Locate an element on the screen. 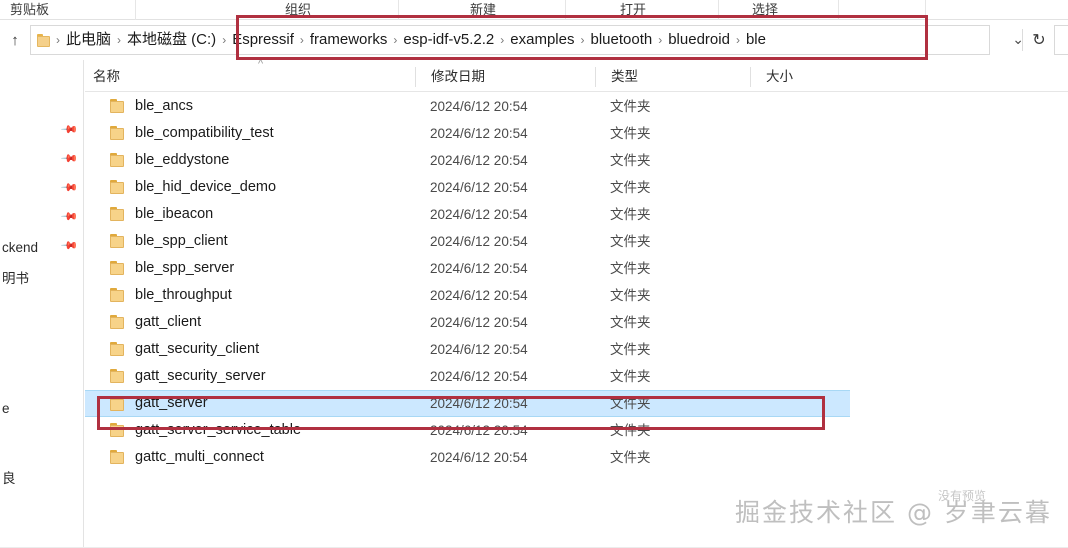  breadcrumb-item-5: examples is located at coordinates (542, 40).